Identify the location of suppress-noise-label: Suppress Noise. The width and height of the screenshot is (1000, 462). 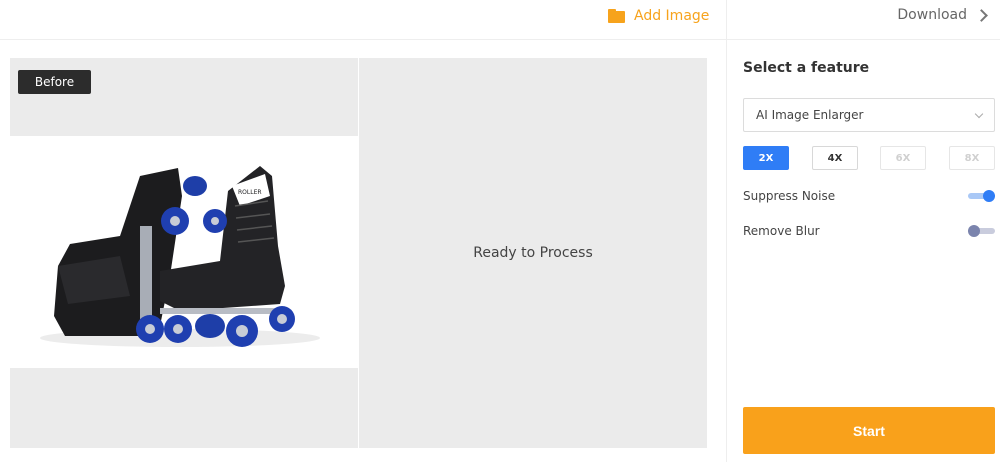
(789, 196).